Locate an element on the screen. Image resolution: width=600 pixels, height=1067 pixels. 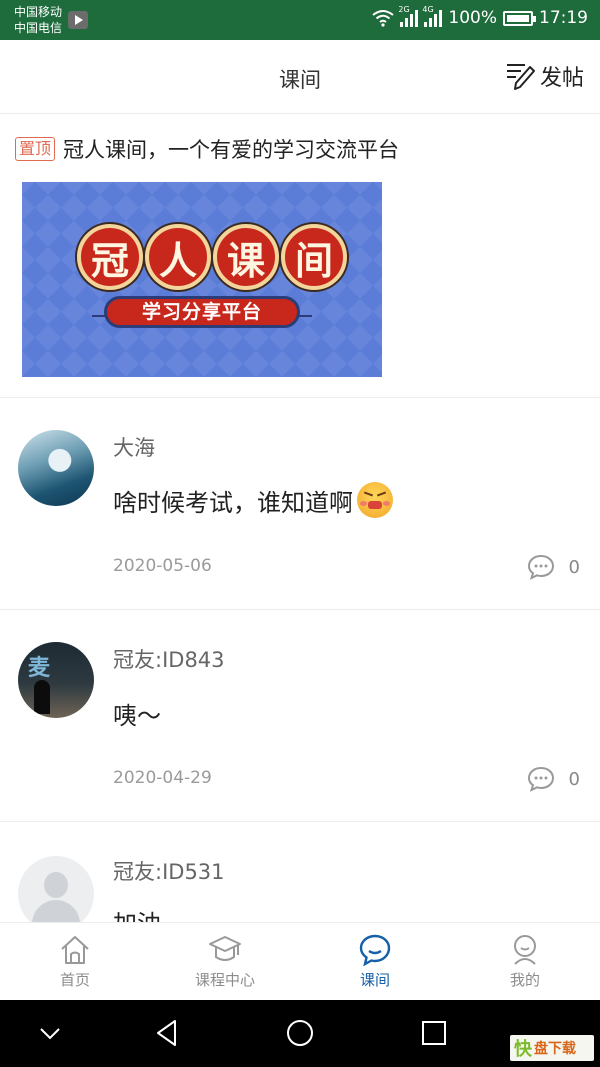
bottom-tab-bar: 首页 课程中心 课间 我的 is located at coordinates (300, 961).